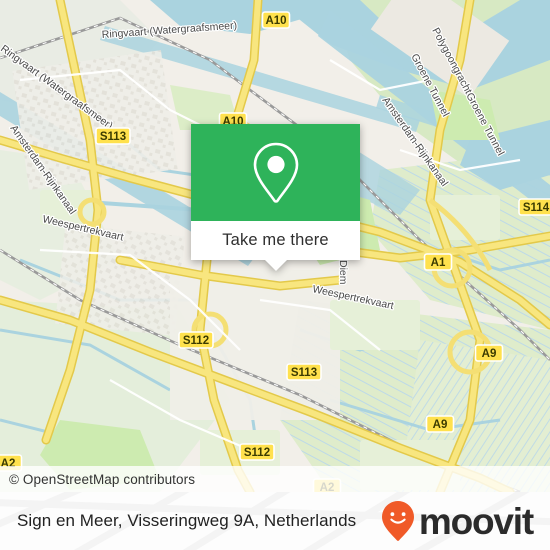 Image resolution: width=550 pixels, height=550 pixels. What do you see at coordinates (476, 521) in the screenshot?
I see `moovit-wordmark: moovit` at bounding box center [476, 521].